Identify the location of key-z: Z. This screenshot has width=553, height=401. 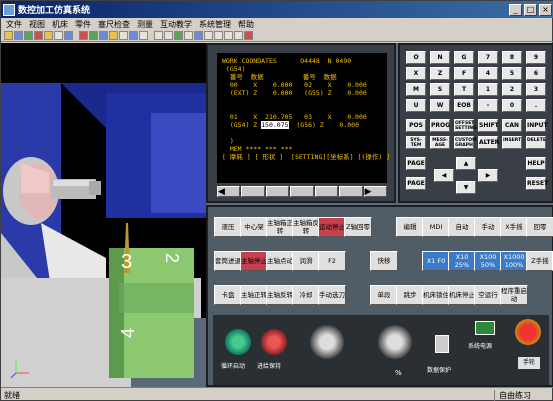
(440, 73).